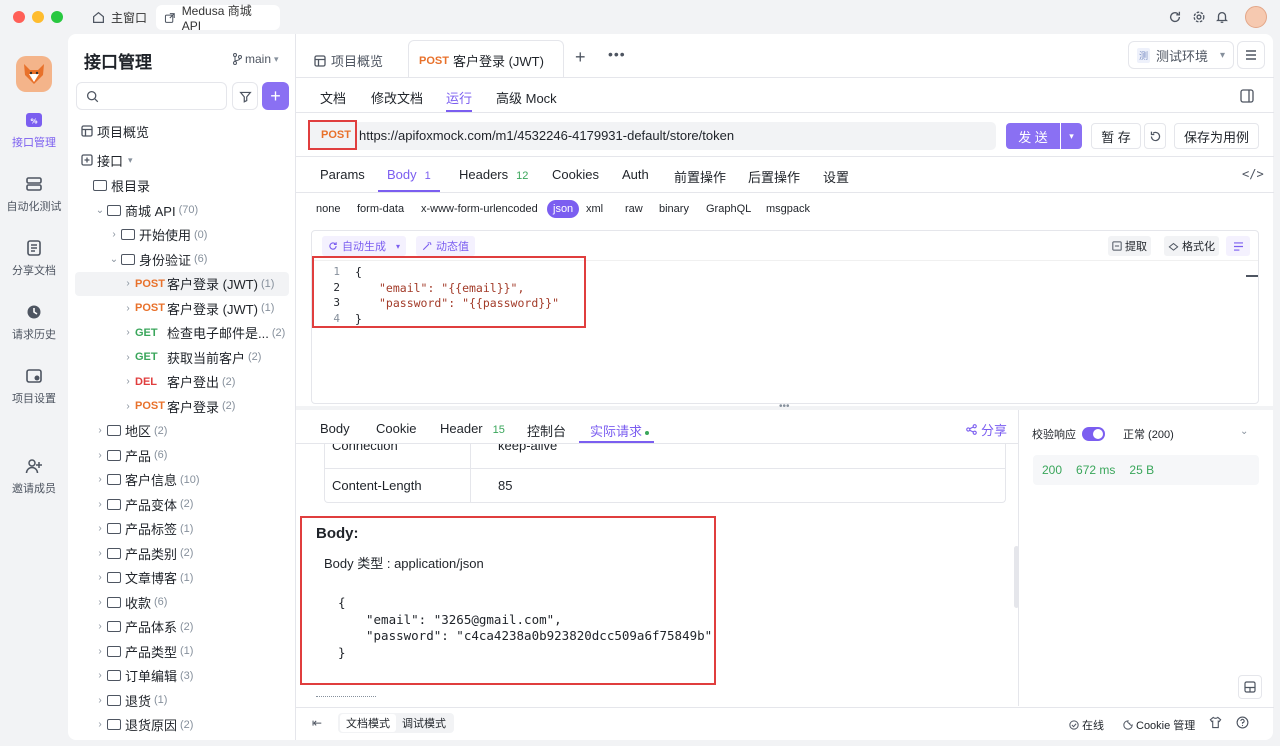 The width and height of the screenshot is (1280, 746). What do you see at coordinates (182, 480) in the screenshot?
I see `folder-item: › 客户信息 (10)` at bounding box center [182, 480].